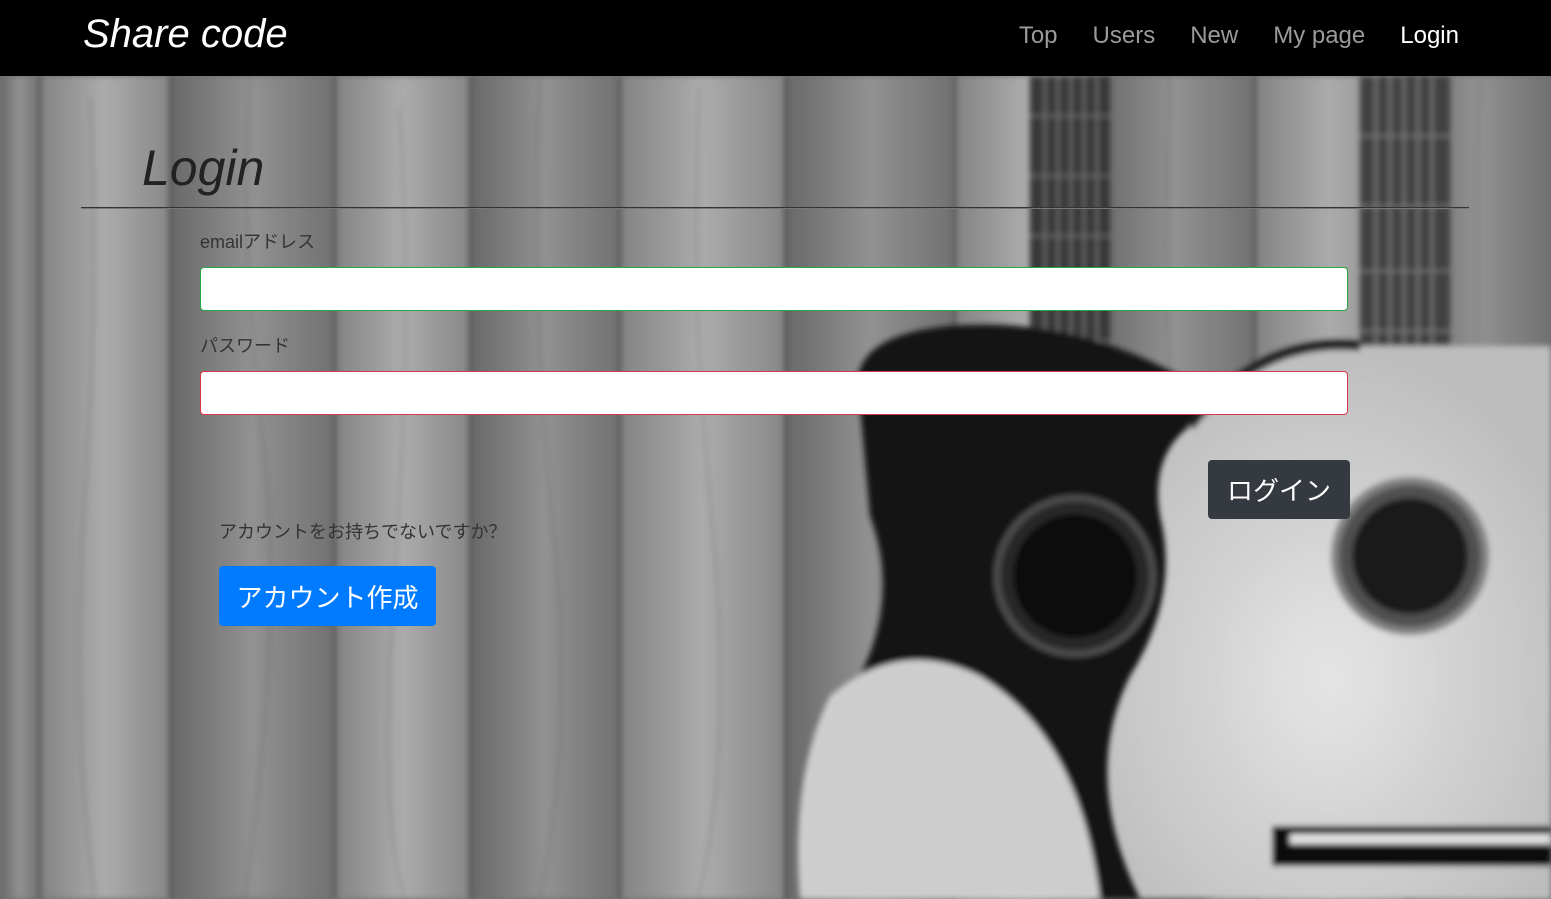 This screenshot has height=899, width=1551. I want to click on nav-link-new: New, so click(1214, 36).